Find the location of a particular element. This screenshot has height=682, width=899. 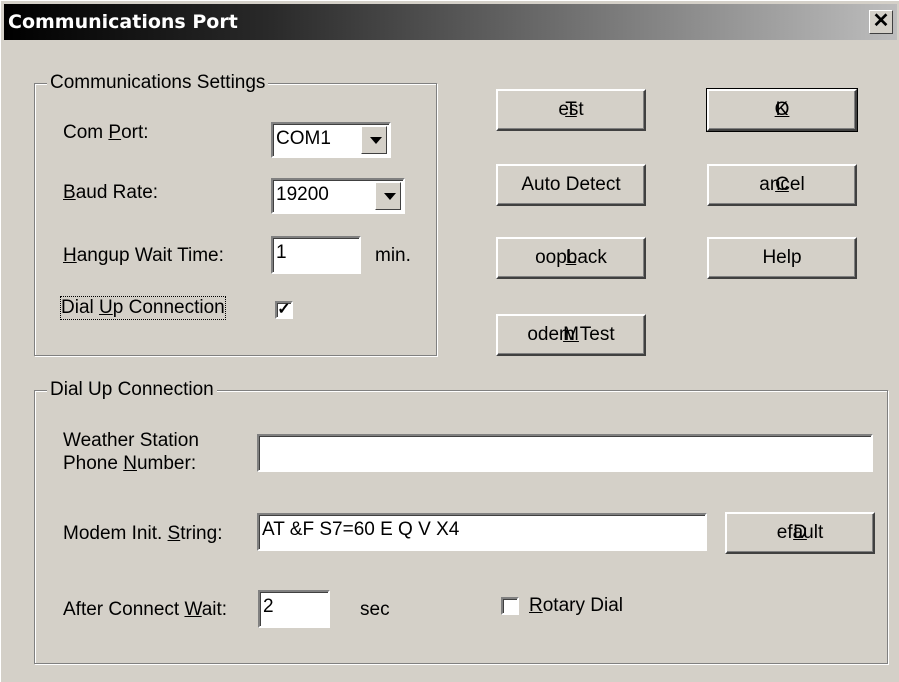

ok-button: OK is located at coordinates (782, 110).